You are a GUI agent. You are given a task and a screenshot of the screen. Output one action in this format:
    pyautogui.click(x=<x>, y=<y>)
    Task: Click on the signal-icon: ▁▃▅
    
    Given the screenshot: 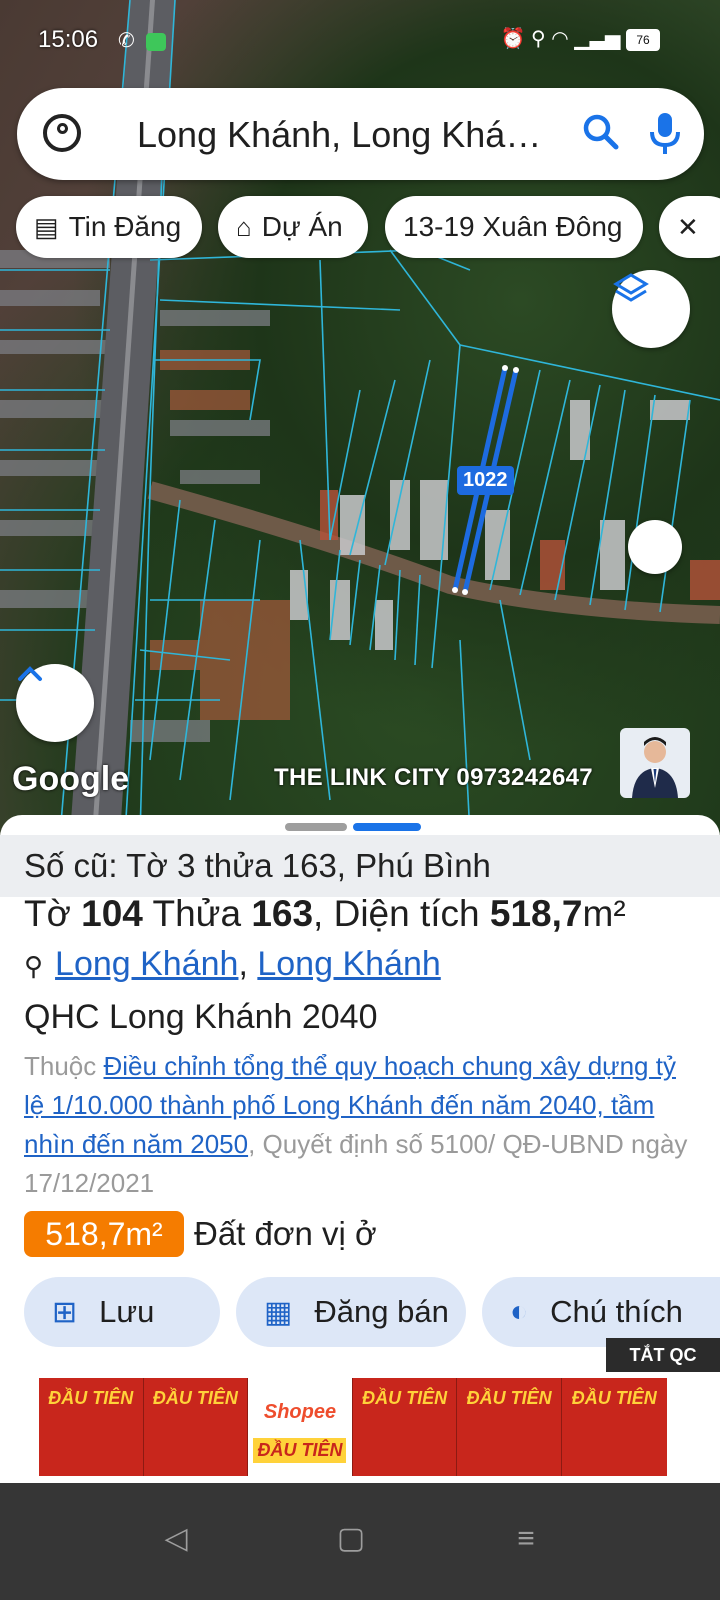 What is the action you would take?
    pyautogui.click(x=597, y=39)
    